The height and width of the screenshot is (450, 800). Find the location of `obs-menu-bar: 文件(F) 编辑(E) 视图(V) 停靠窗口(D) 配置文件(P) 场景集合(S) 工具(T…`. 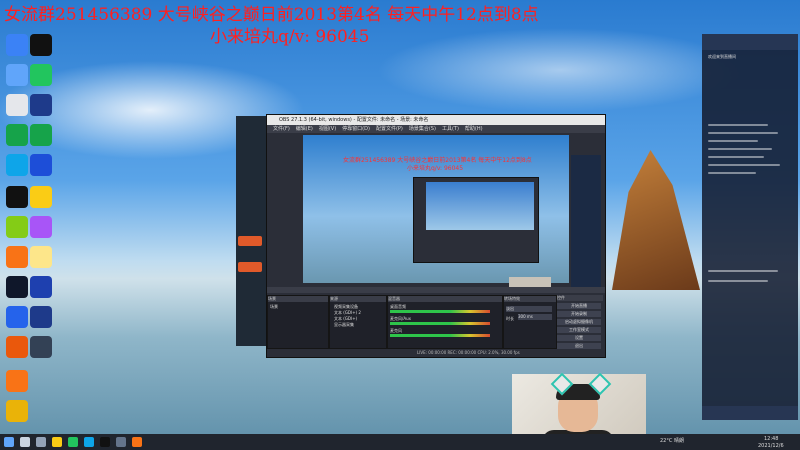

obs-menu-bar: 文件(F) 编辑(E) 视图(V) 停靠窗口(D) 配置文件(P) 场景集合(S) 工具(T… is located at coordinates (436, 129).